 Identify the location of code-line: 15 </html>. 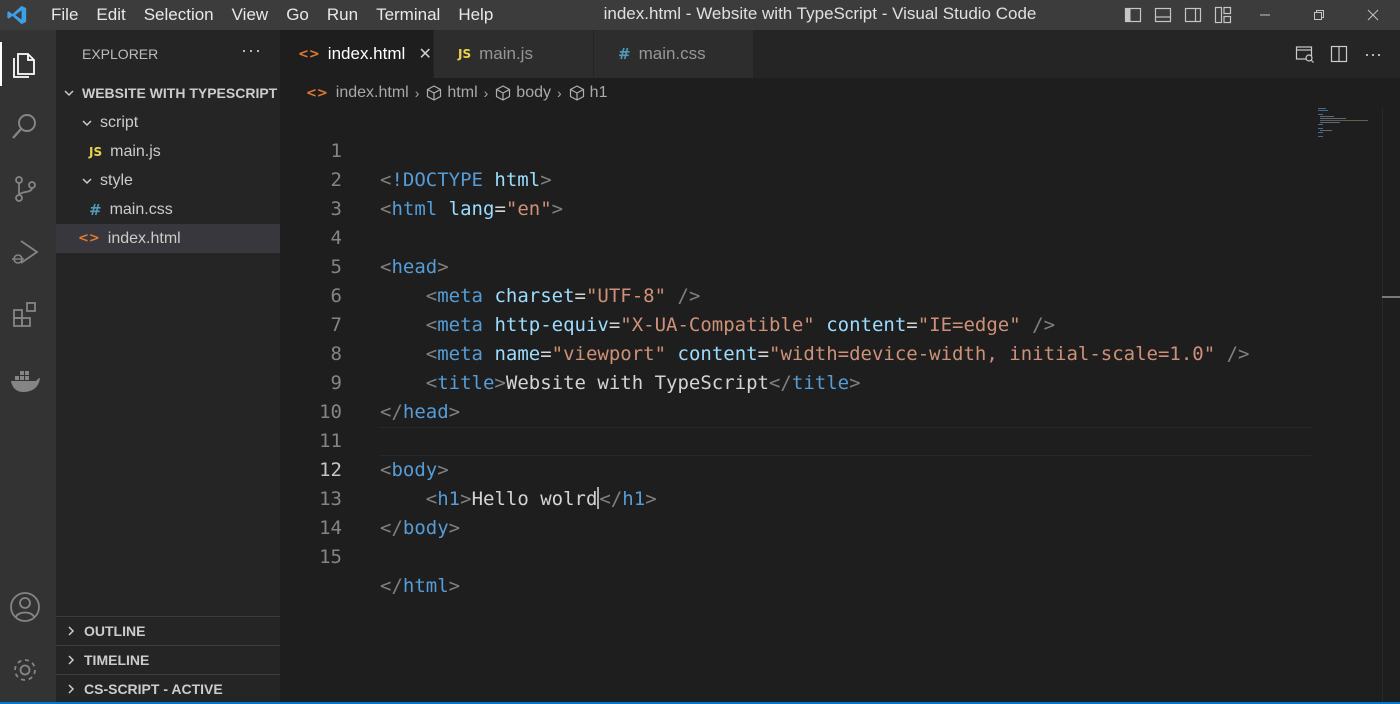
(795, 555).